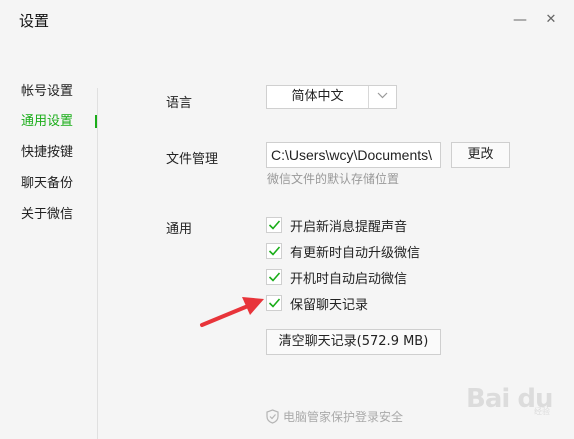 The image size is (574, 439). I want to click on window-title: 设置, so click(34, 21).